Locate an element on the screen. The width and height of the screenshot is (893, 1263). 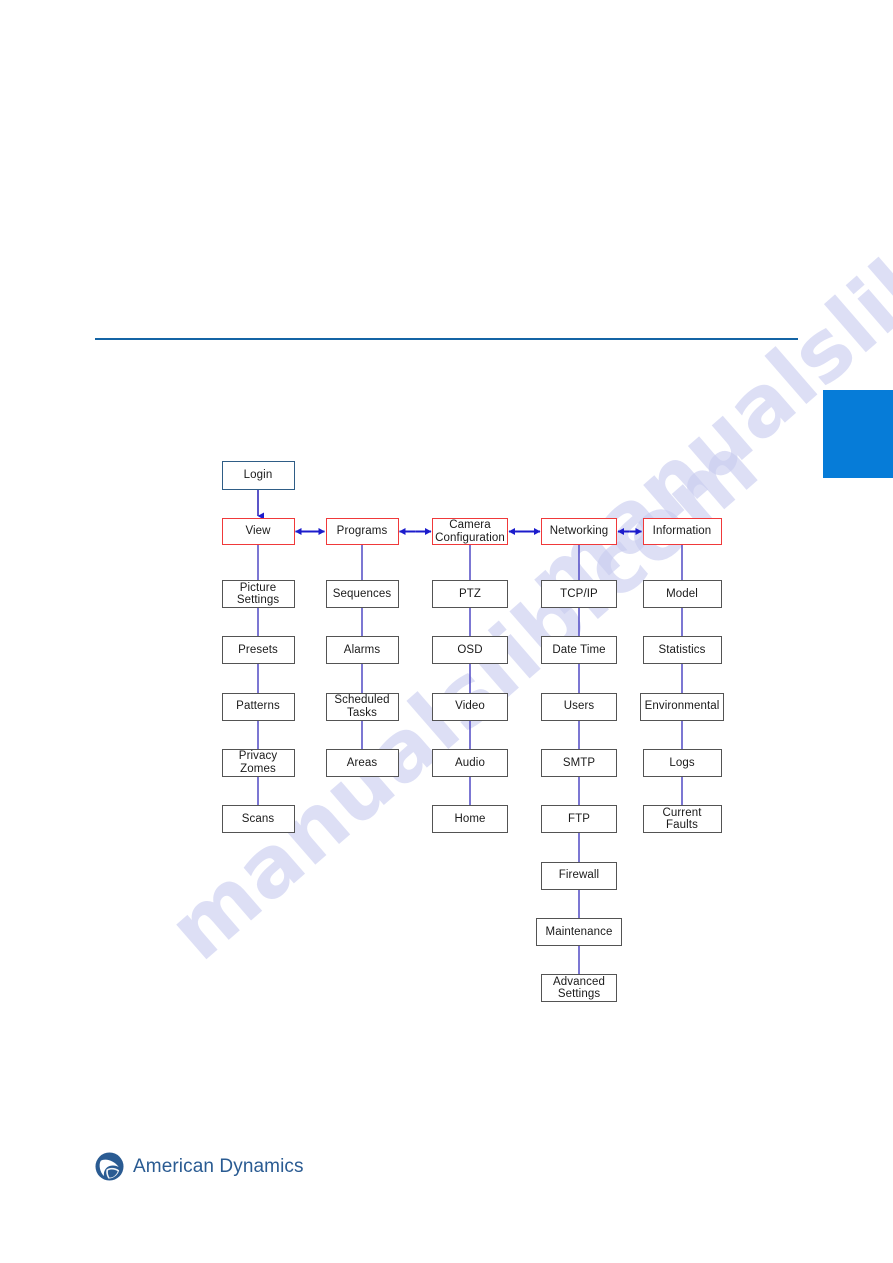
node-statistics: Statistics is located at coordinates (682, 650).